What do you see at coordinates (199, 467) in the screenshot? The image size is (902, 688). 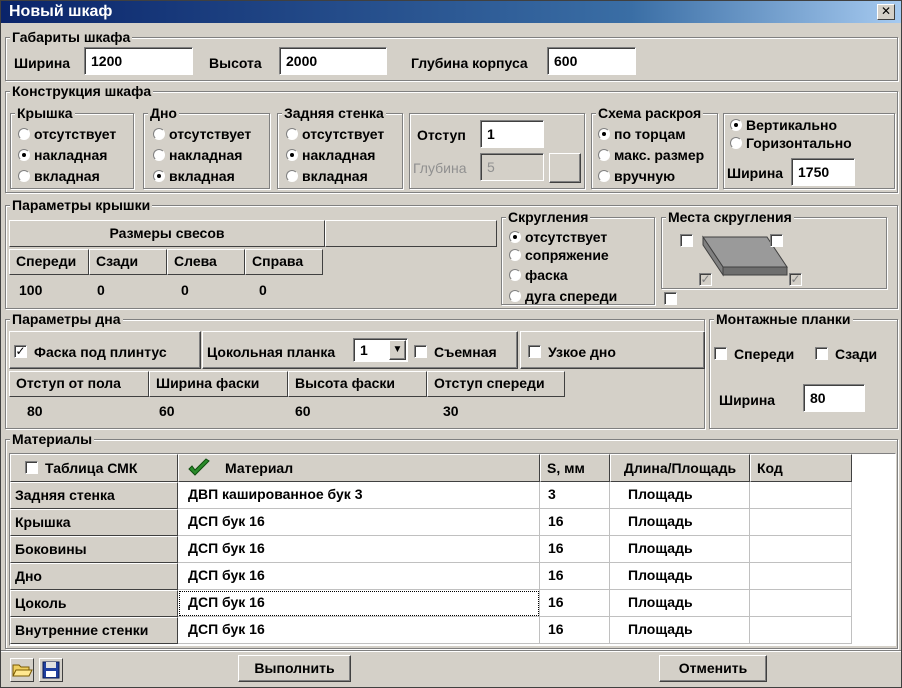 I see `green-checkmark-icon` at bounding box center [199, 467].